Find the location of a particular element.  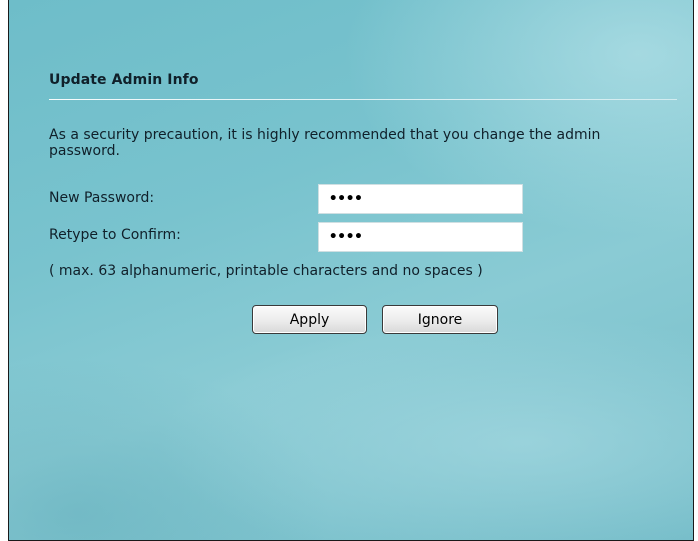

apply-button: Apply is located at coordinates (309, 319).